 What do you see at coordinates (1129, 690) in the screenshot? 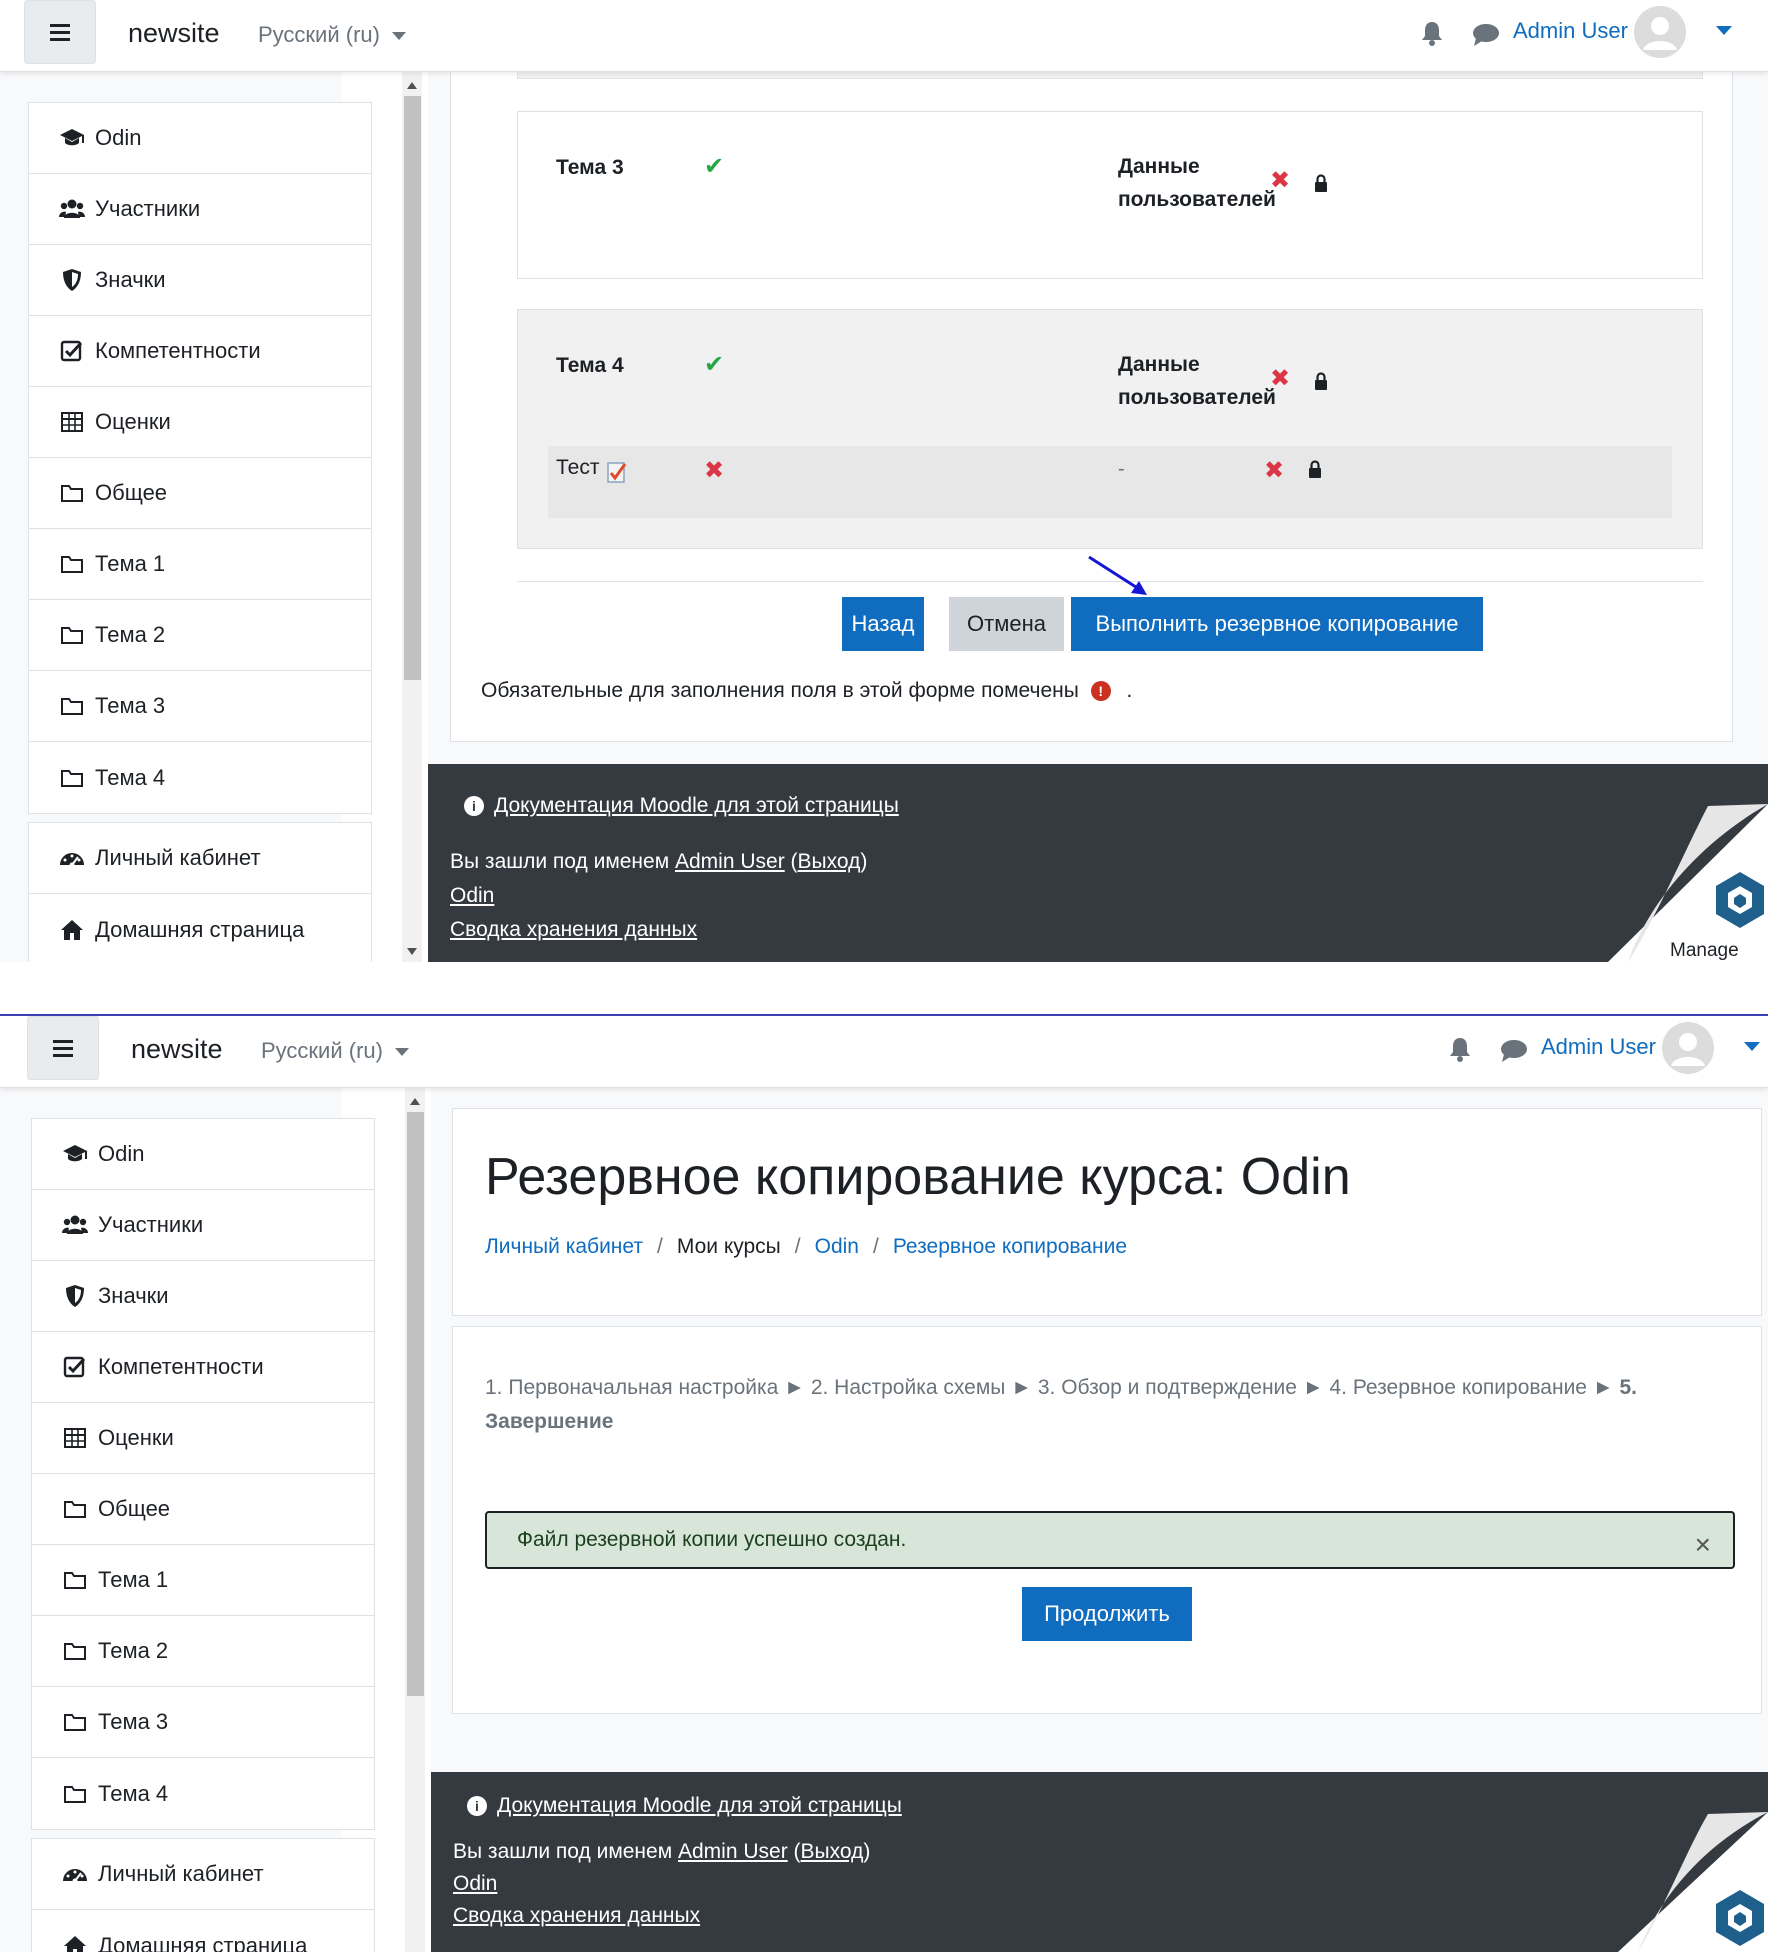
I see `required-note-end: .` at bounding box center [1129, 690].